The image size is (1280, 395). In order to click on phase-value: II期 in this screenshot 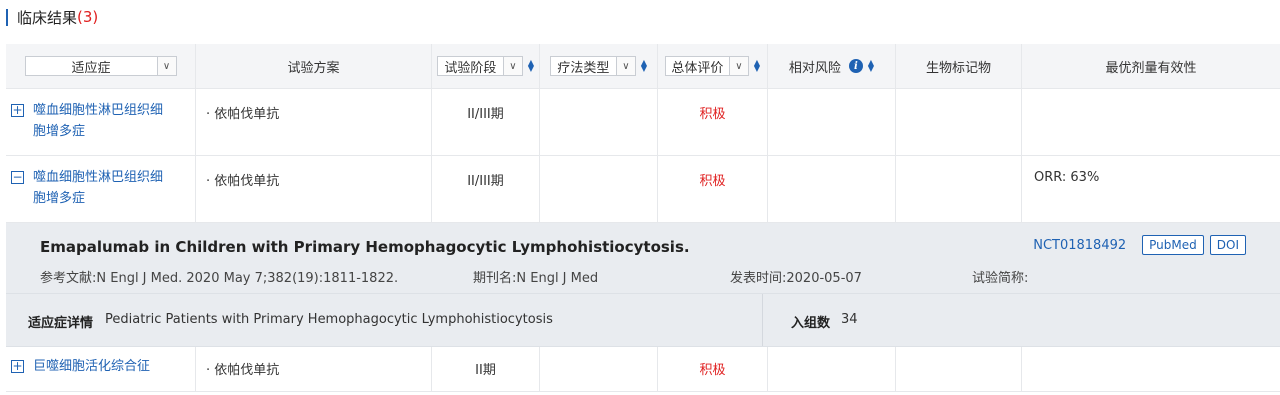, I will do `click(486, 369)`.